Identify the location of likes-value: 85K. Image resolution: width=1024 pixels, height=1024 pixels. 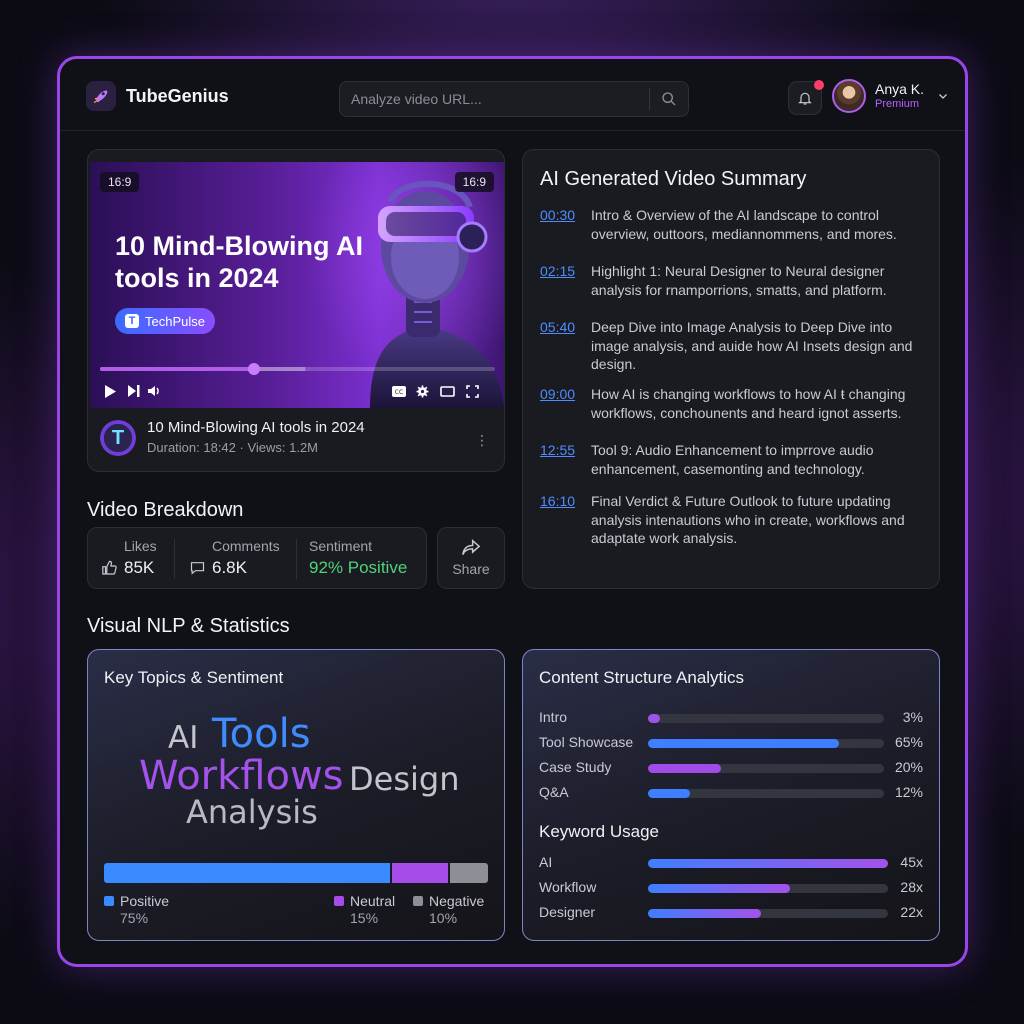
(139, 567).